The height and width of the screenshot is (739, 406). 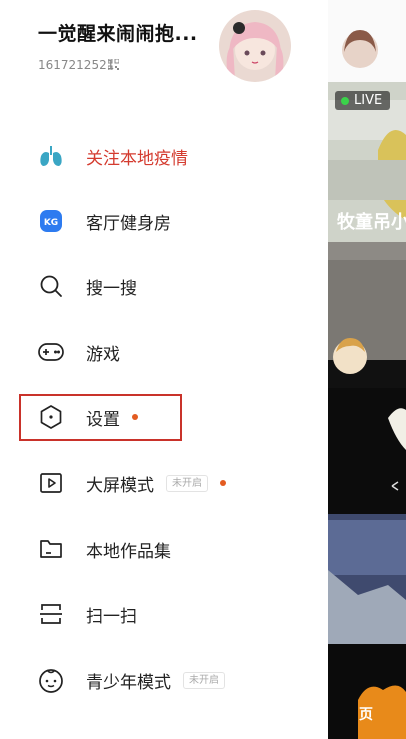 What do you see at coordinates (128, 682) in the screenshot?
I see `menu-item-label: 青少年模式` at bounding box center [128, 682].